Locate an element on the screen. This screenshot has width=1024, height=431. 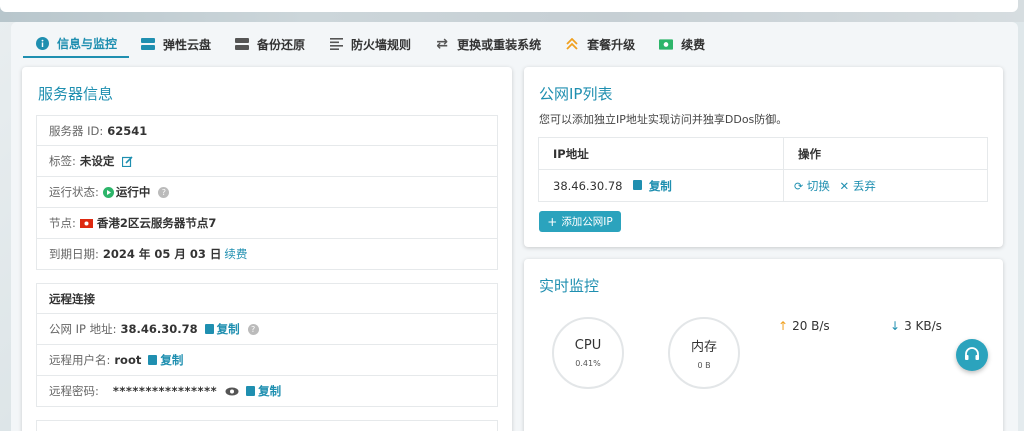
action-cell: ⟳ 切换 ✕ 丢弃 is located at coordinates (885, 185).